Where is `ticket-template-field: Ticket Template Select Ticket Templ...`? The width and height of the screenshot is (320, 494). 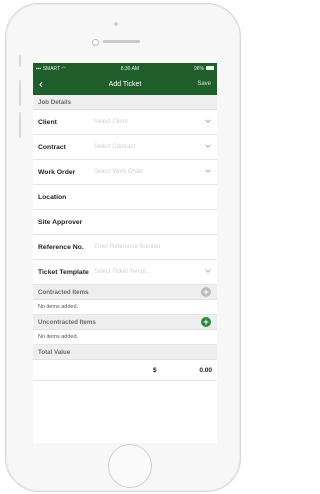
ticket-template-field: Ticket Template Select Ticket Templ... is located at coordinates (125, 272).